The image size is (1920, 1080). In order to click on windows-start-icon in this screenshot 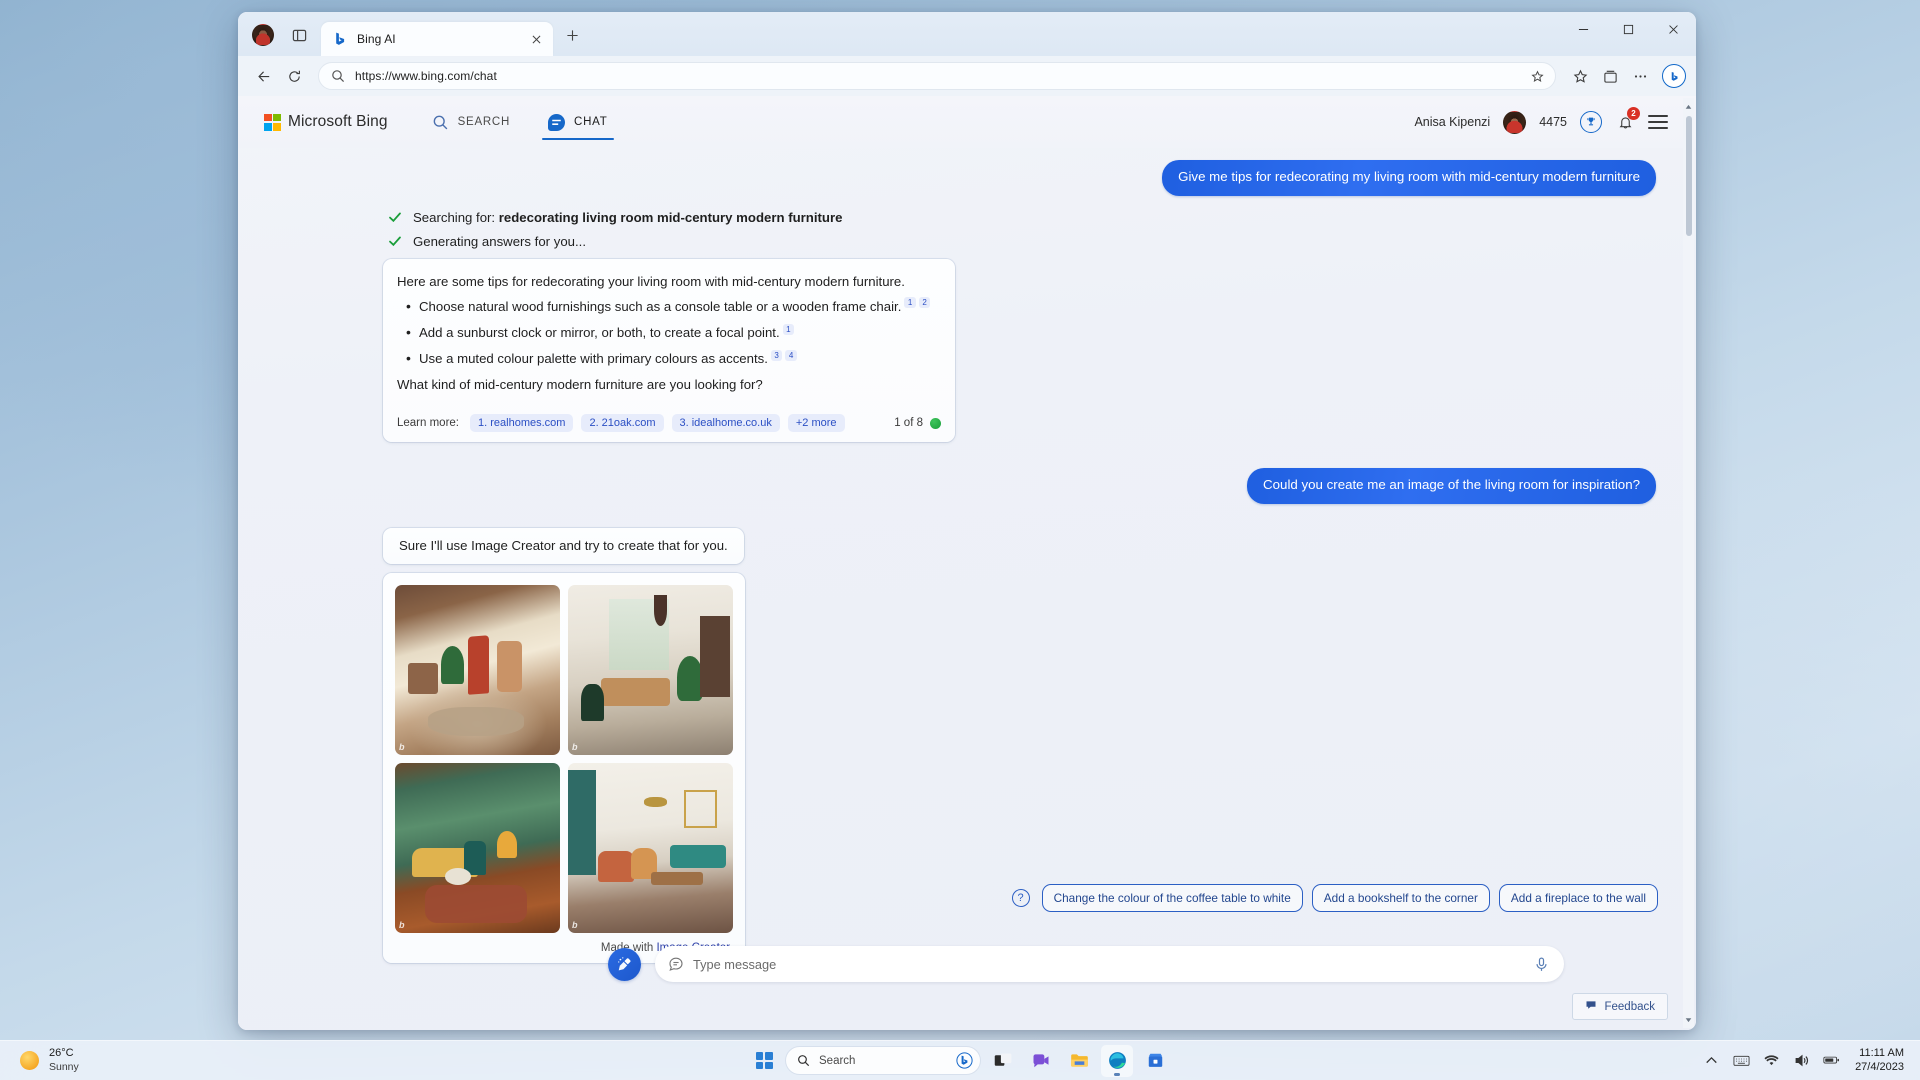, I will do `click(764, 1061)`.